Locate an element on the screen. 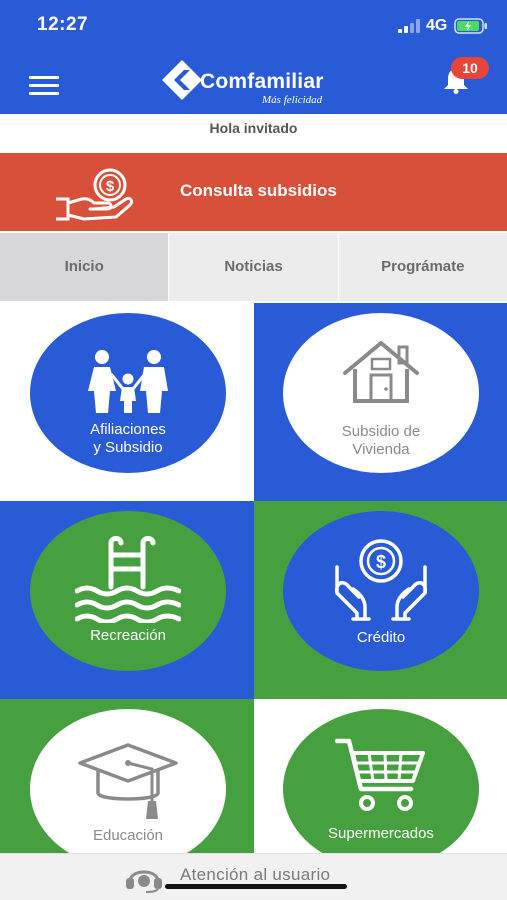  hamburger-menu-icon is located at coordinates (45, 85).